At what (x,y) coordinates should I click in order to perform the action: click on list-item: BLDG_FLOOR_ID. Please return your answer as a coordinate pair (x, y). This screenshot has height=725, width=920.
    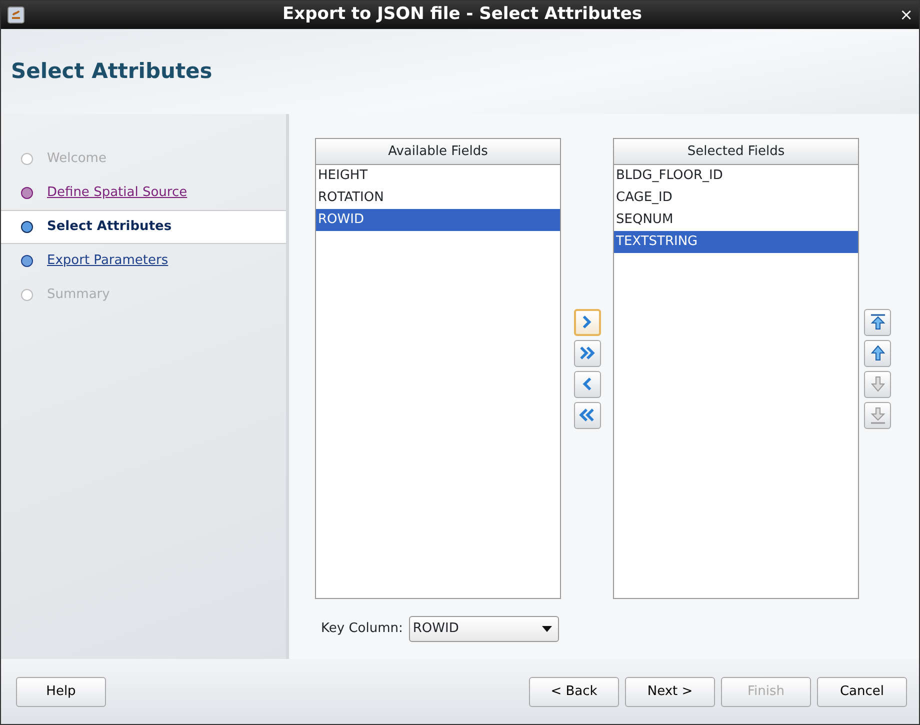
    Looking at the image, I should click on (736, 176).